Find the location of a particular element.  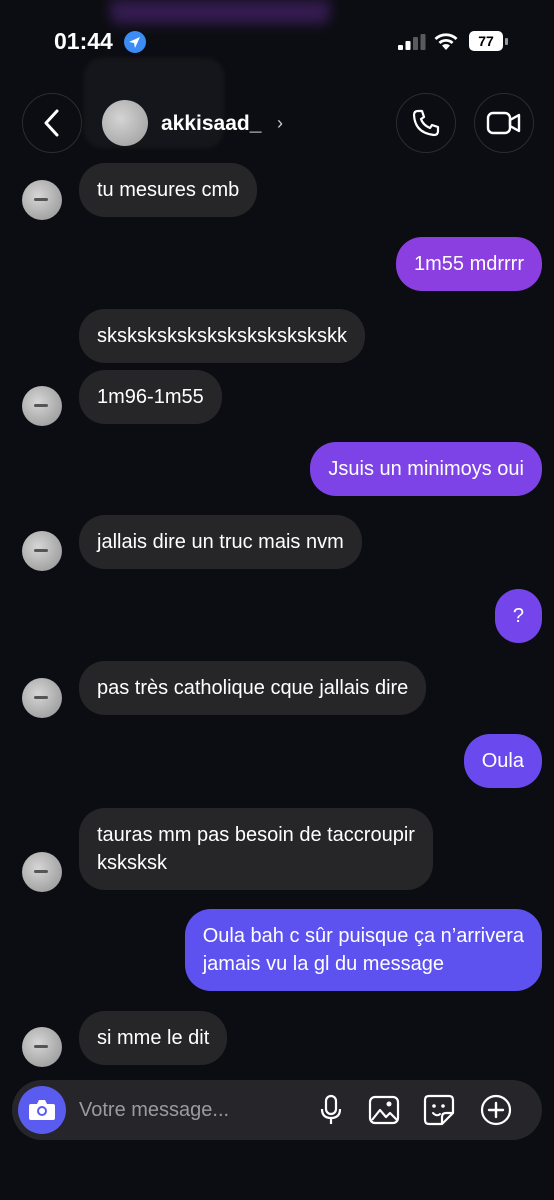

received-message-bubble: 1m96-1m55 is located at coordinates (150, 397).